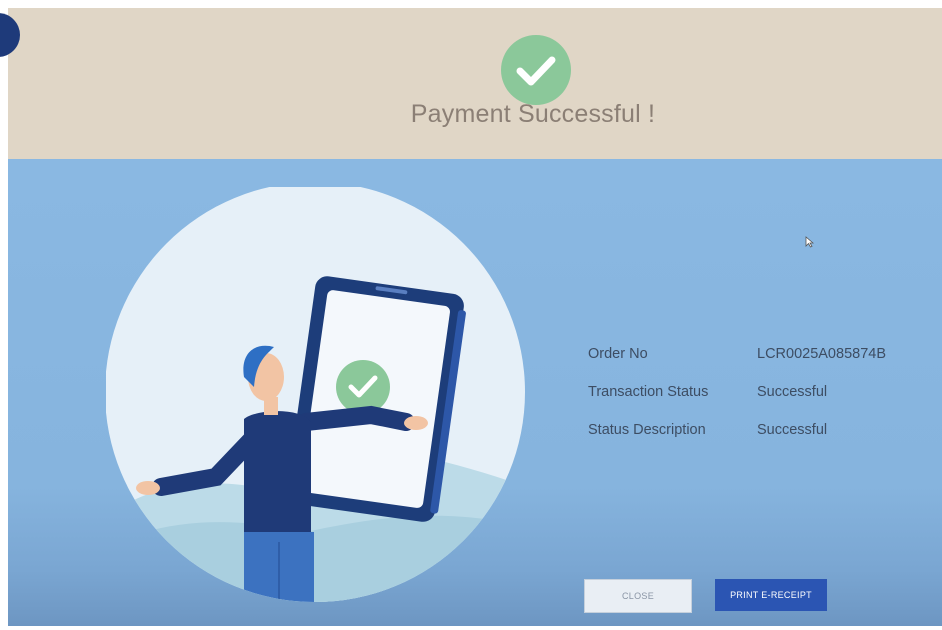 Image resolution: width=942 pixels, height=630 pixels. I want to click on close-button: CLOSE, so click(638, 596).